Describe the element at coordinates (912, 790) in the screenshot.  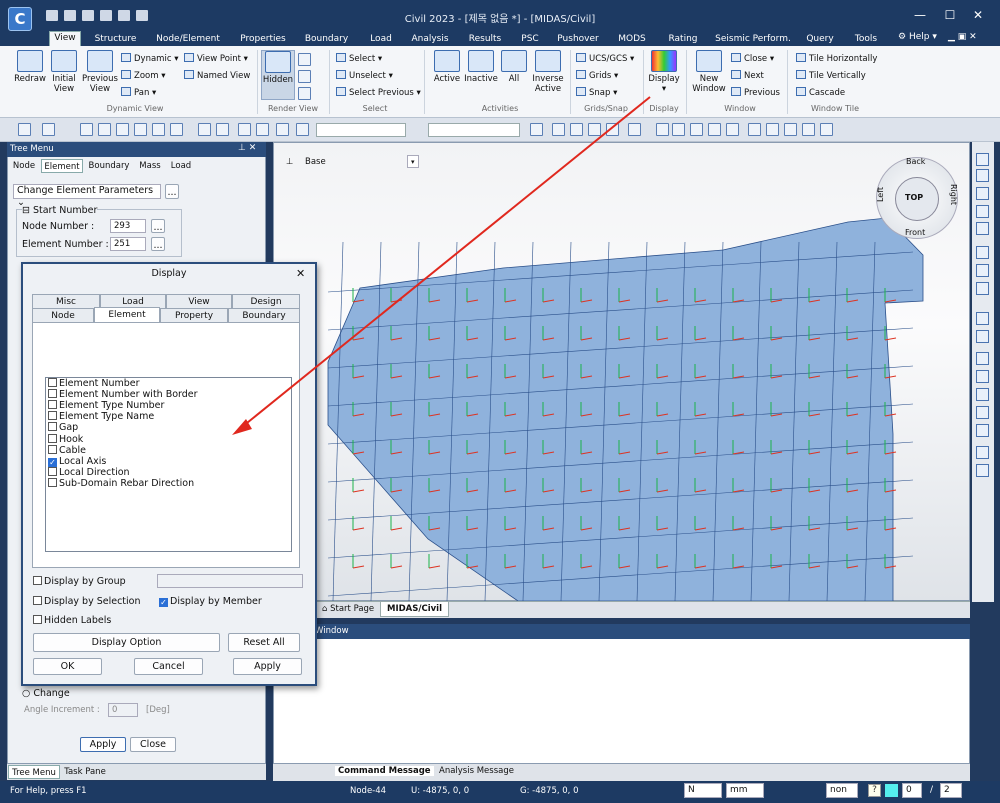
I see `status-zero-field: 0` at that location.